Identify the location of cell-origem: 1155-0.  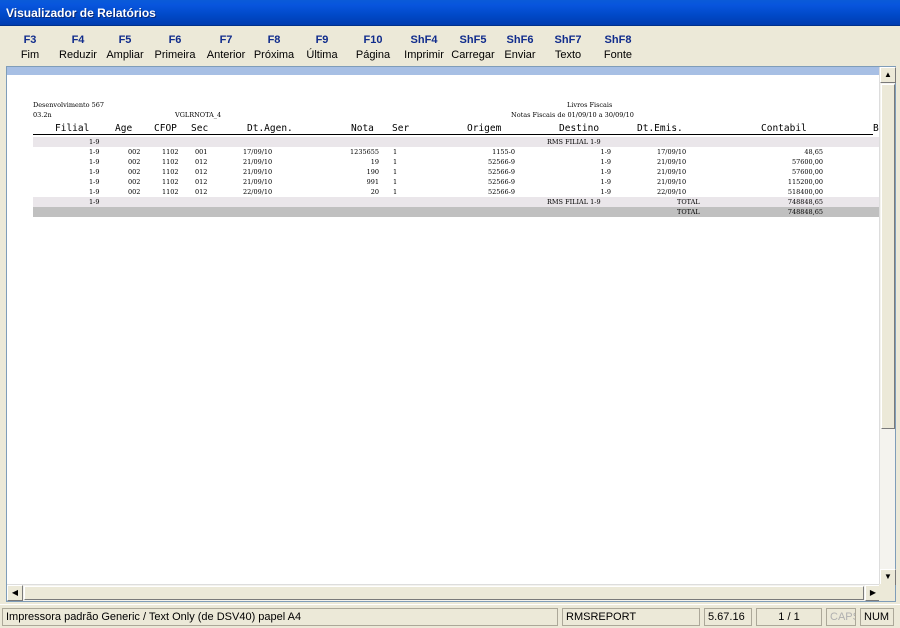
(503, 152).